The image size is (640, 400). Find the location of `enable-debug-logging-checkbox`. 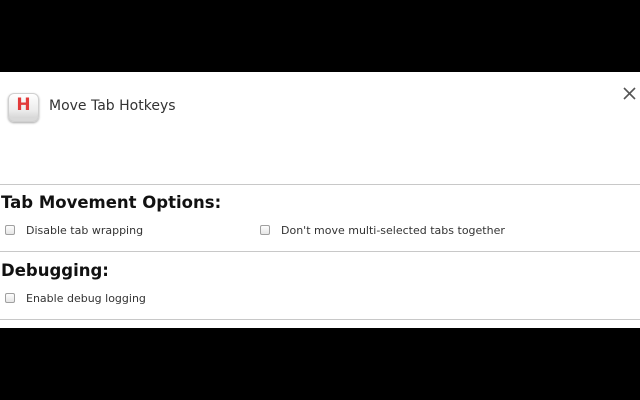

enable-debug-logging-checkbox is located at coordinates (10, 298).